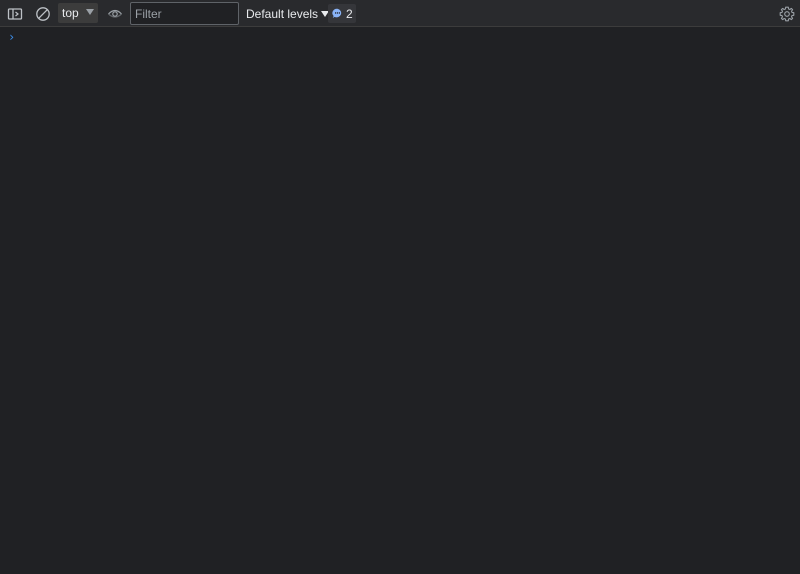 The width and height of the screenshot is (800, 574). I want to click on context-selector: top, so click(78, 13).